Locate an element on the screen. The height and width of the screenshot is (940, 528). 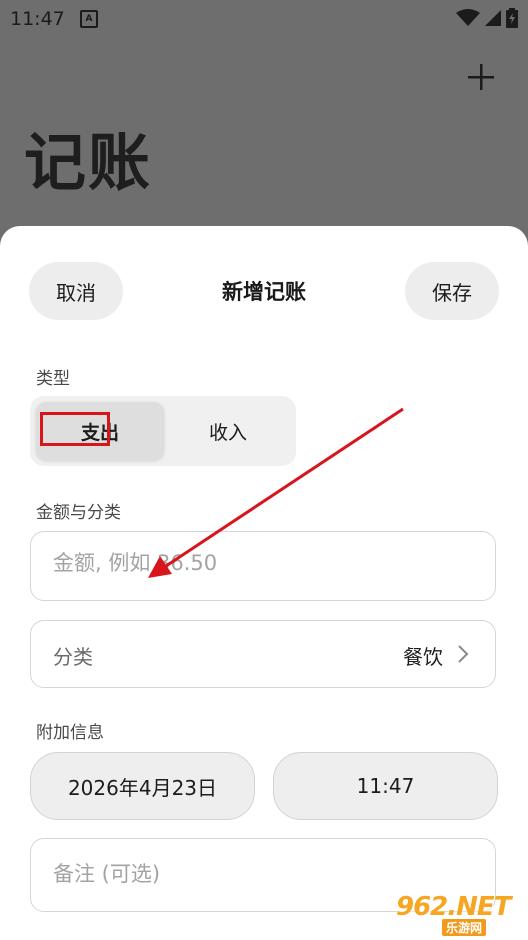
category-selector: 分类 餐饮 is located at coordinates (263, 654).